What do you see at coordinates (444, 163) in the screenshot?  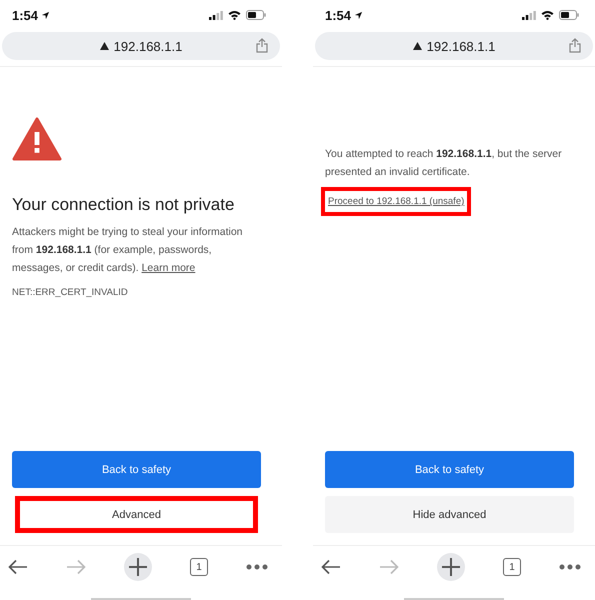 I see `certificate-message: You attempted to reach 192.168.1.1, but the server presented an invalid certificate.` at bounding box center [444, 163].